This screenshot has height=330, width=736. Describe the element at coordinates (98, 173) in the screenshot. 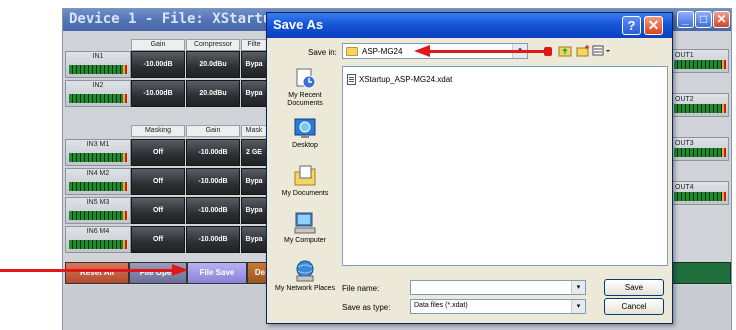

I see `mic-label: IN4 M2` at that location.